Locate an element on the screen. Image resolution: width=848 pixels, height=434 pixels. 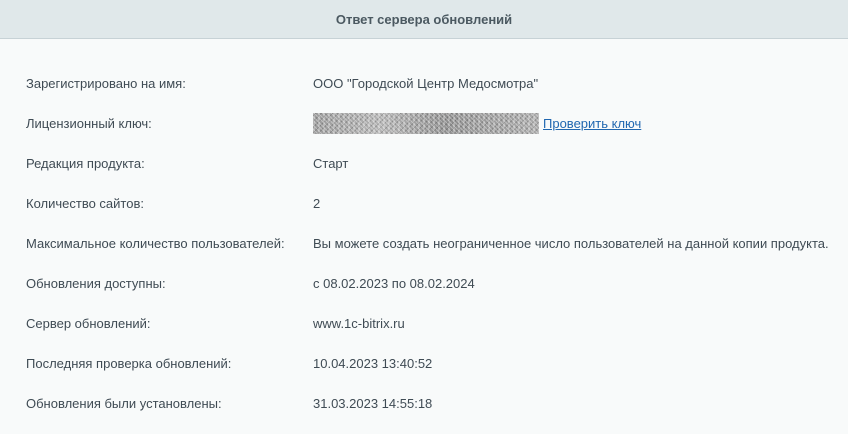
product-edition-value: Старт is located at coordinates (331, 163).